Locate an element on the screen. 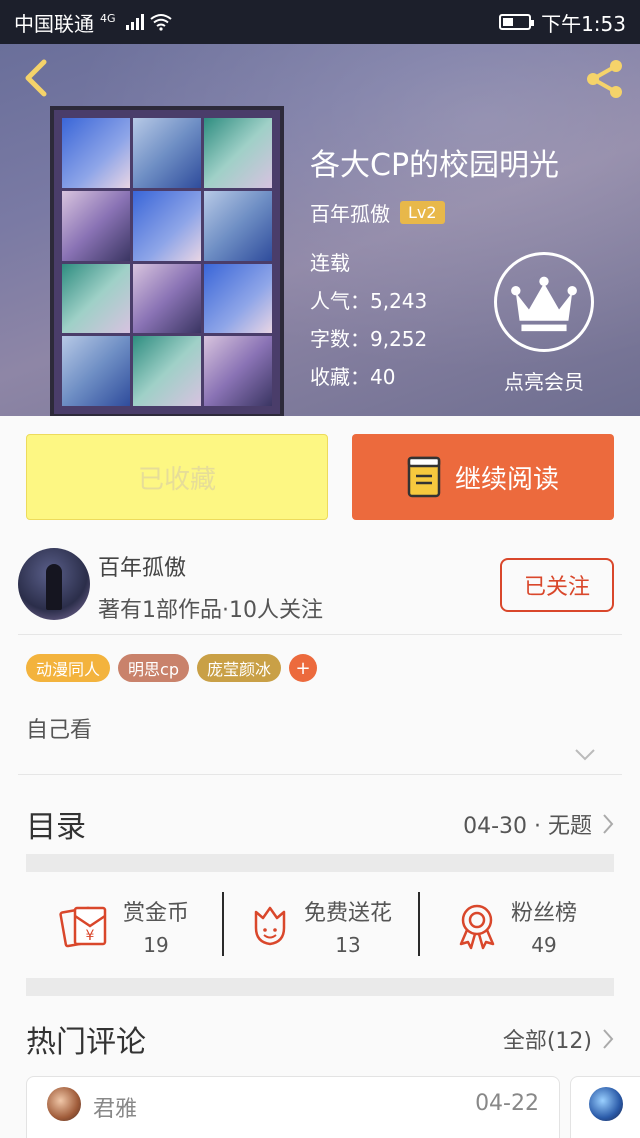  share-icon is located at coordinates (605, 79).